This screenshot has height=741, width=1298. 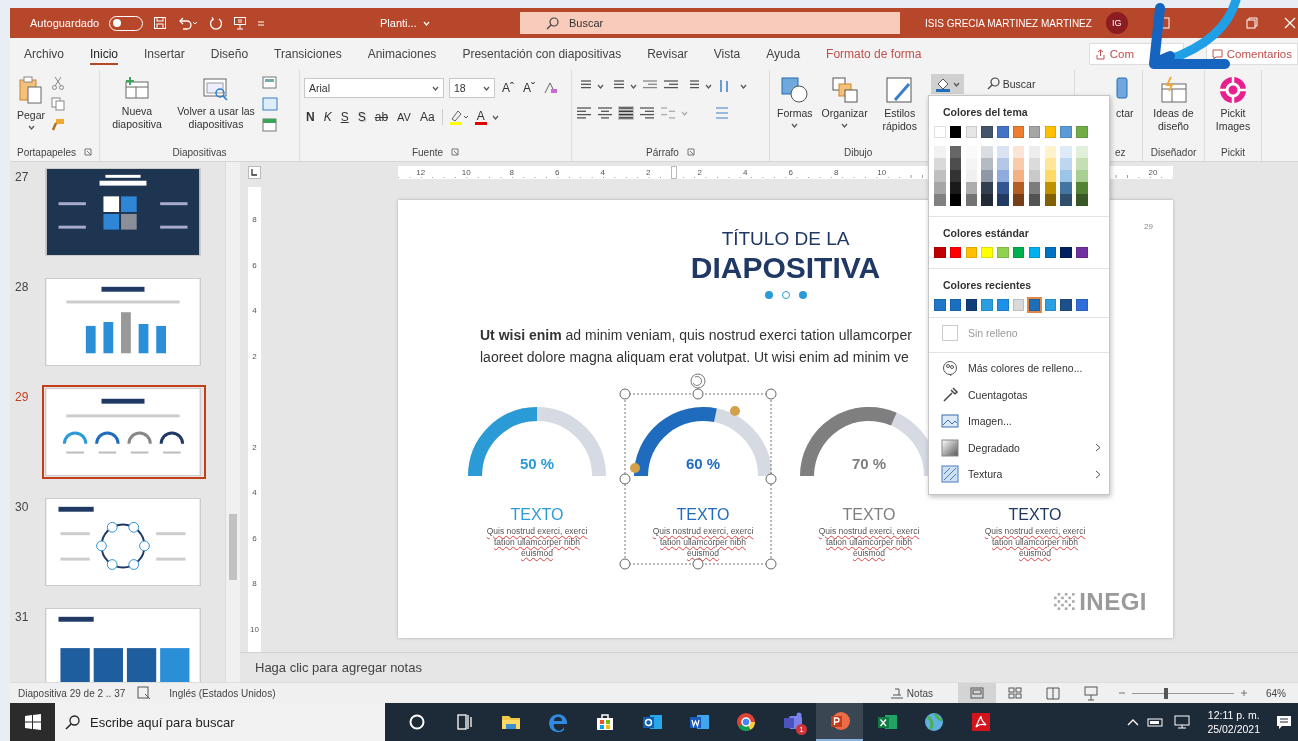 I want to click on menu-tab: Transiciones, so click(x=308, y=54).